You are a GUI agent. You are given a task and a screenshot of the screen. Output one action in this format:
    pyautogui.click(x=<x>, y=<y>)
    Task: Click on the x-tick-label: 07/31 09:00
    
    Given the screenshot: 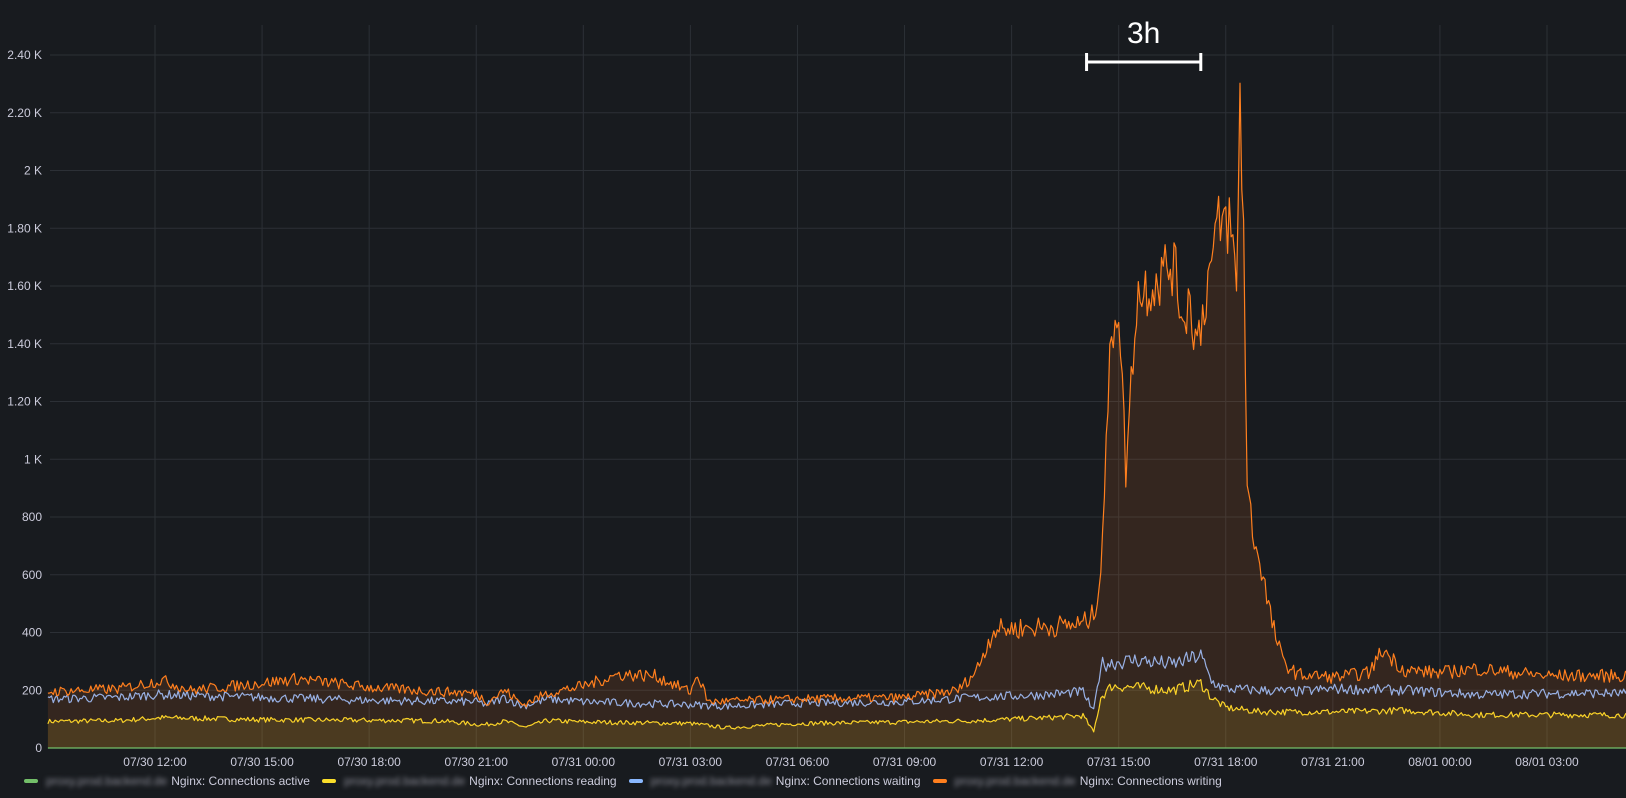 What is the action you would take?
    pyautogui.click(x=905, y=762)
    